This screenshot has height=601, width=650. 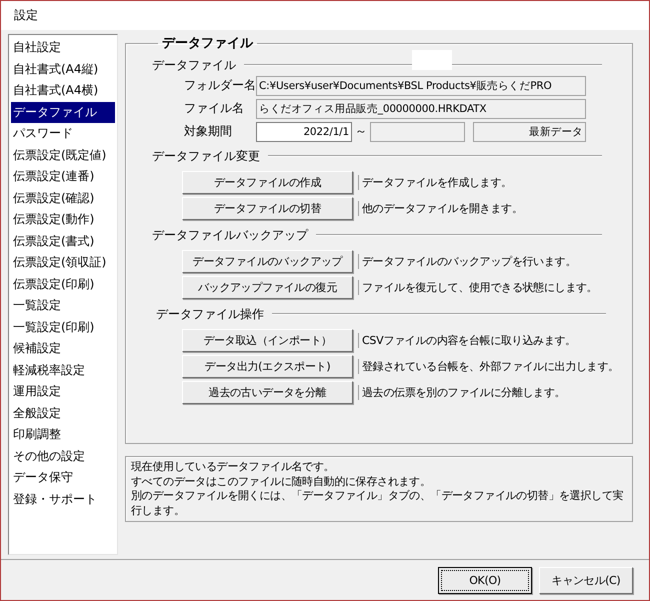 What do you see at coordinates (214, 108) in the screenshot?
I see `field-label: ファイル名` at bounding box center [214, 108].